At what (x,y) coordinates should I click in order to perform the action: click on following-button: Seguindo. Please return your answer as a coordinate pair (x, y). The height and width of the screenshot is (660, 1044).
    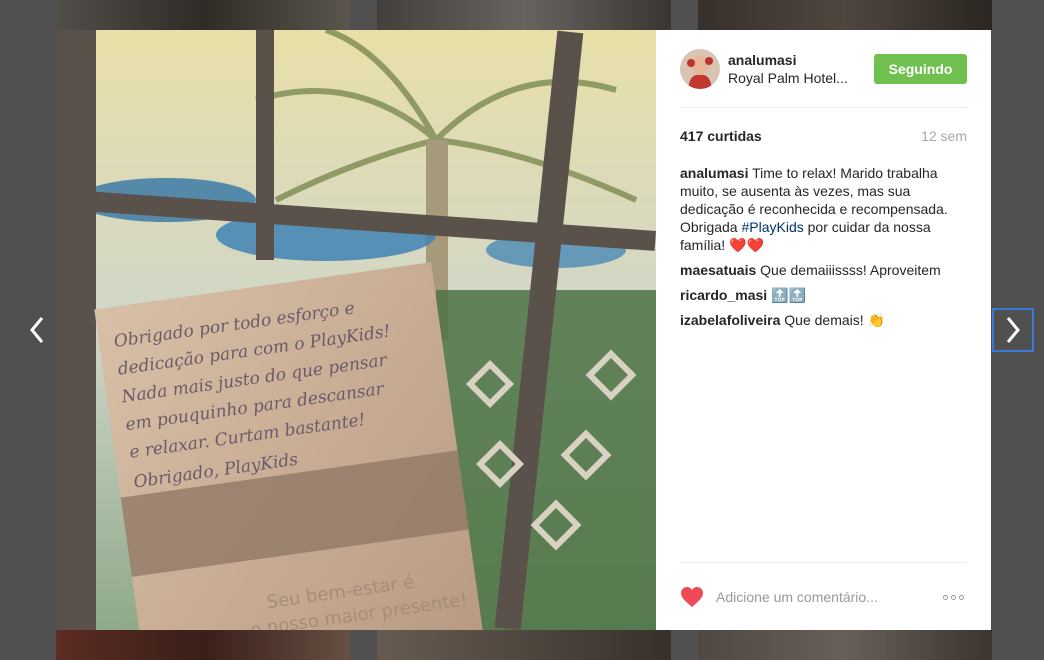
    Looking at the image, I should click on (920, 68).